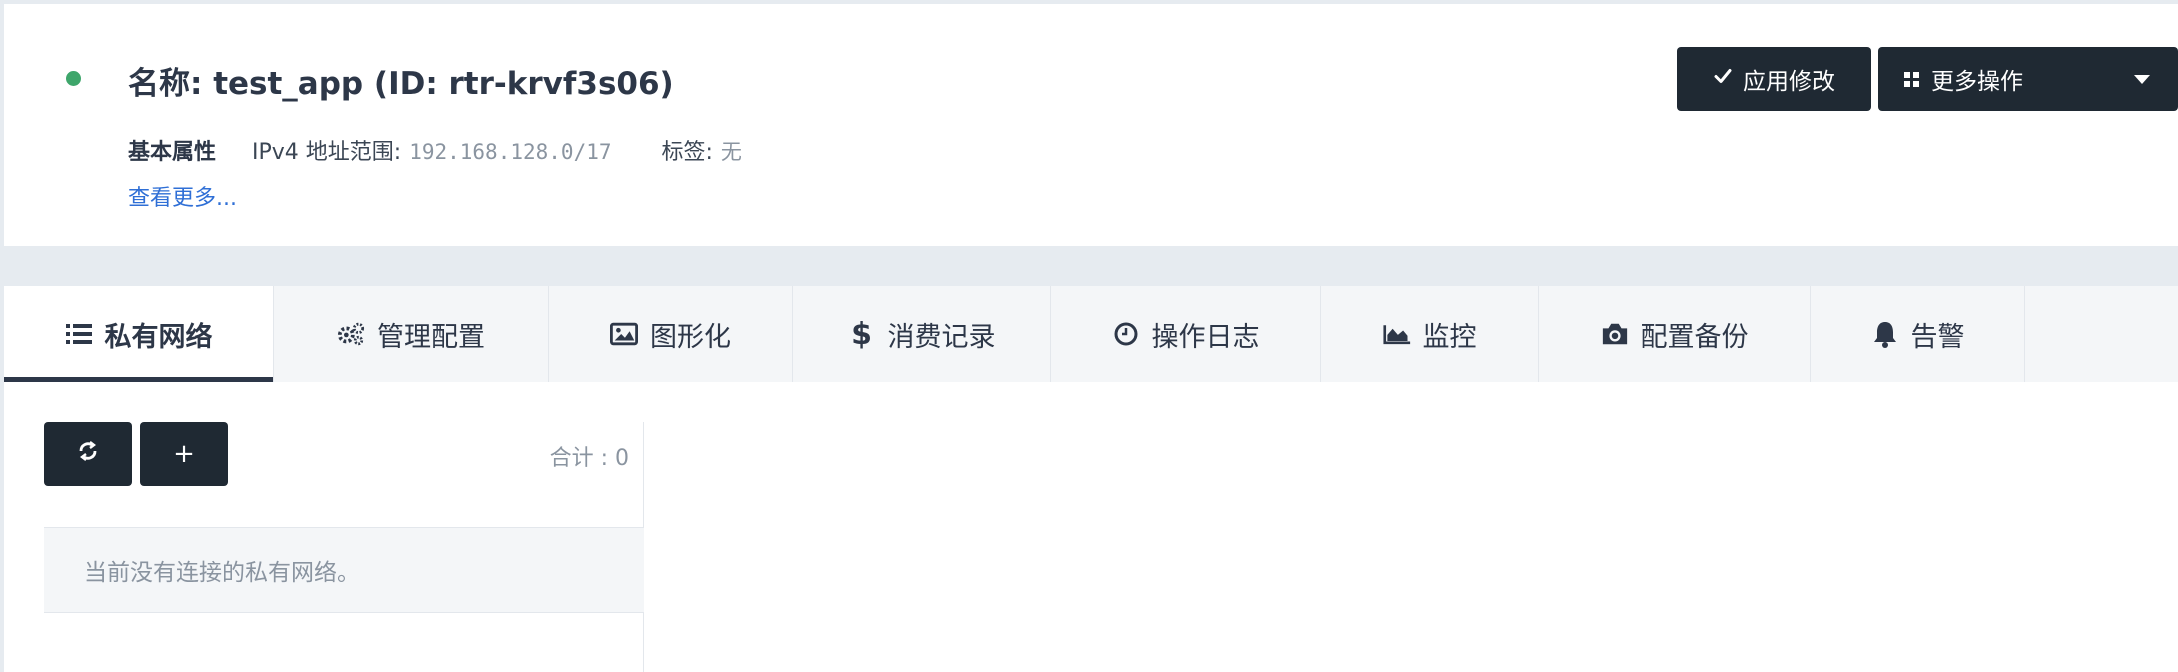  What do you see at coordinates (79, 334) in the screenshot?
I see `list-icon` at bounding box center [79, 334].